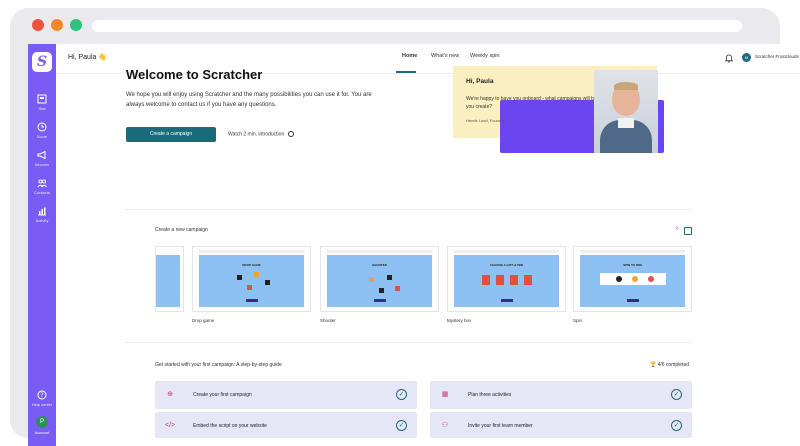 The image size is (800, 446). I want to click on campaign-card-shooter: SHOOTER, so click(379, 279).